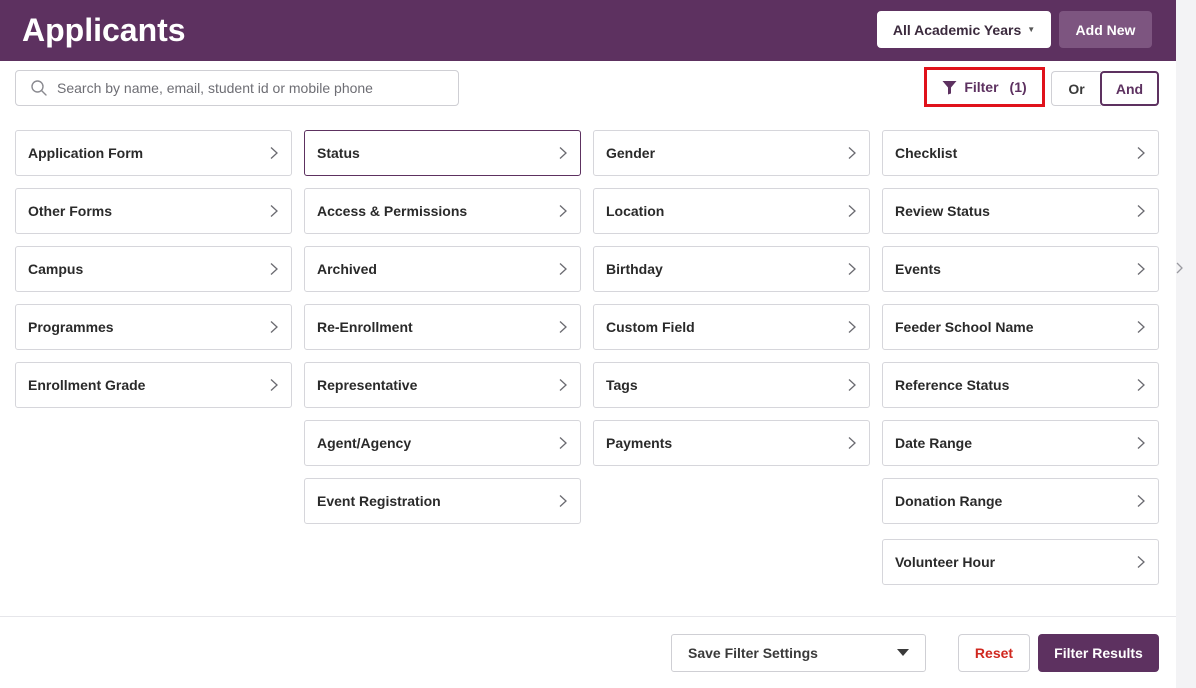 The image size is (1196, 688). Describe the element at coordinates (1076, 88) in the screenshot. I see `logic-or-button: Or` at that location.